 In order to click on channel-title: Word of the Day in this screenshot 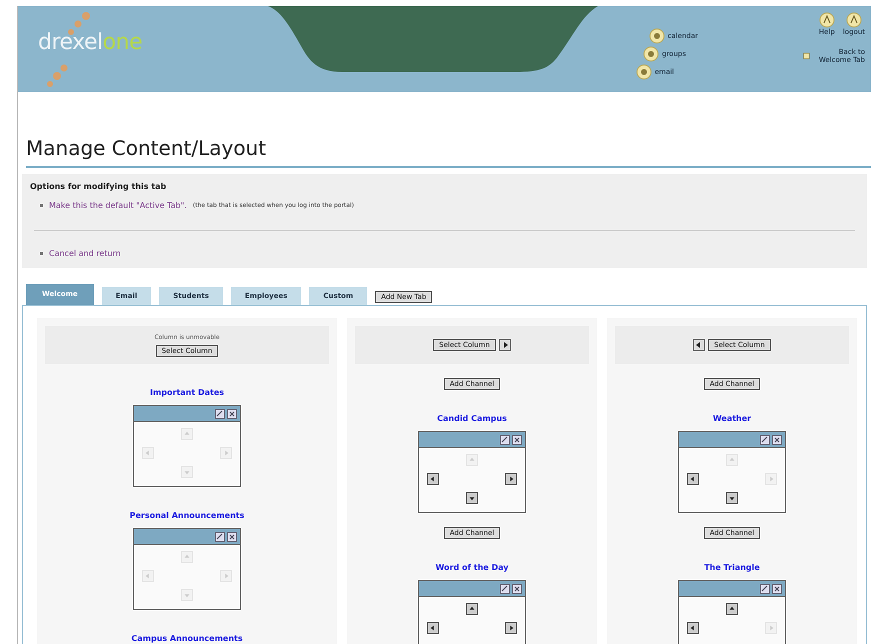, I will do `click(472, 567)`.